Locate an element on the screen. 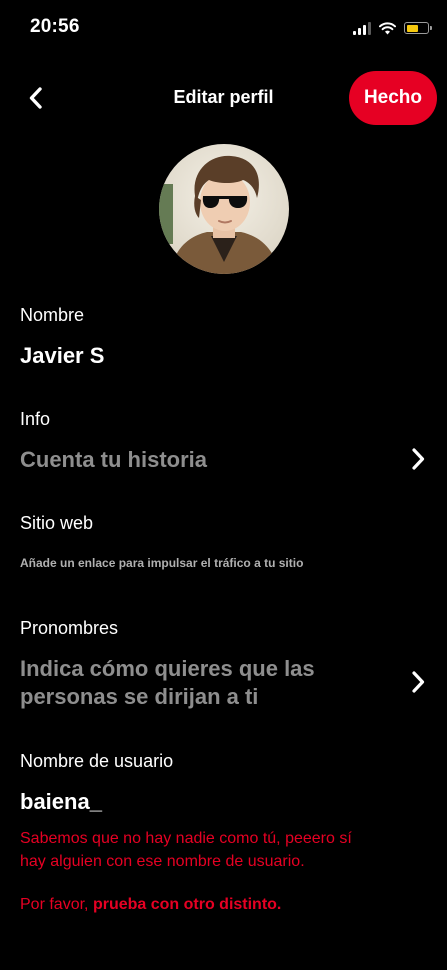  name-label: Nombre is located at coordinates (52, 315).